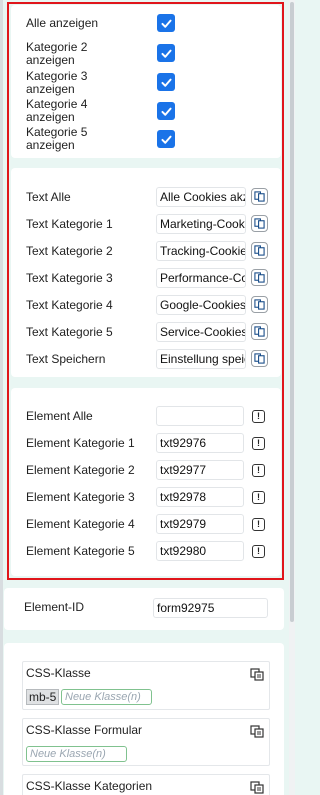  What do you see at coordinates (146, 197) in the screenshot?
I see `text-row: Text Alle Alle Cookies akzeptieren` at bounding box center [146, 197].